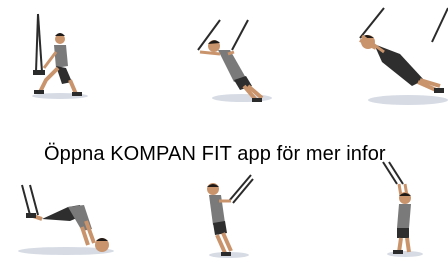 This screenshot has width=448, height=261. I want to click on pike-exercise-icon, so click(64, 222).